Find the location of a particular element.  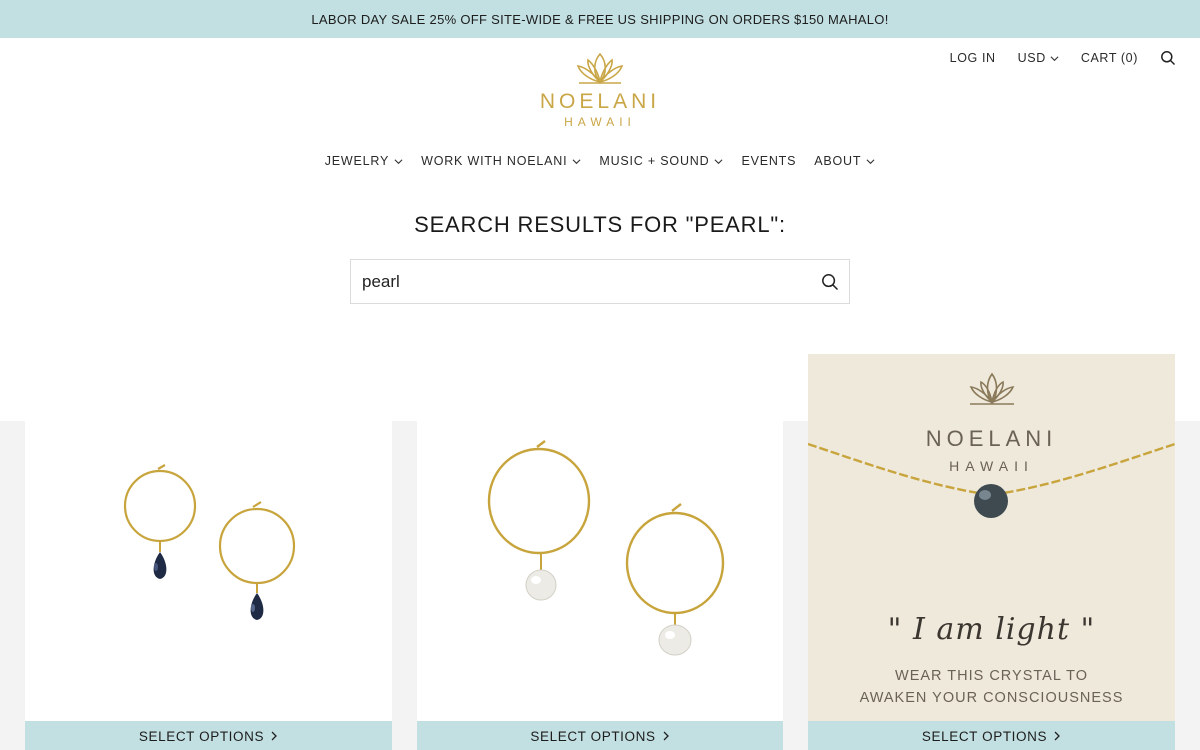

card-sub-text: HAWAII is located at coordinates (991, 466).